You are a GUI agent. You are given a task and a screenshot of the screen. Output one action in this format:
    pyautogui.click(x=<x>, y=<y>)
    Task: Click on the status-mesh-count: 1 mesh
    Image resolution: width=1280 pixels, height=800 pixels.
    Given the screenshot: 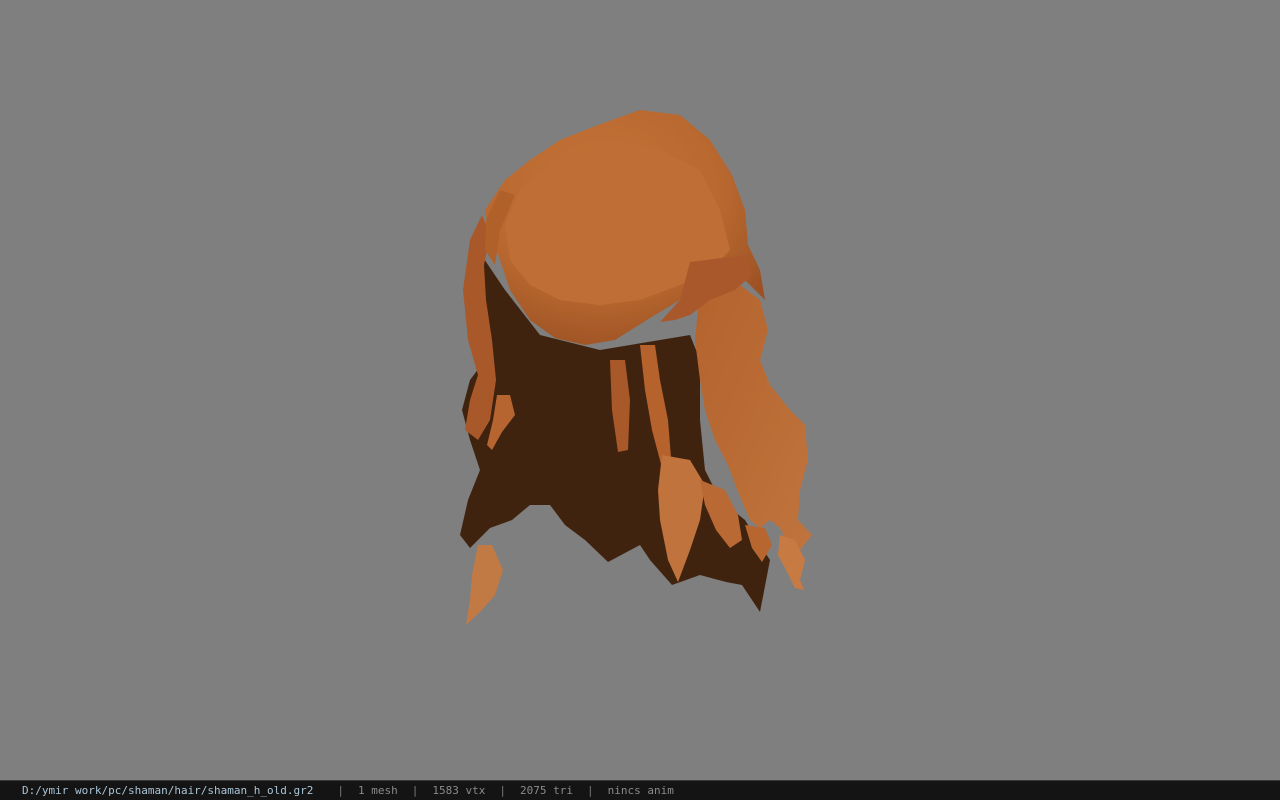 What is the action you would take?
    pyautogui.click(x=378, y=790)
    